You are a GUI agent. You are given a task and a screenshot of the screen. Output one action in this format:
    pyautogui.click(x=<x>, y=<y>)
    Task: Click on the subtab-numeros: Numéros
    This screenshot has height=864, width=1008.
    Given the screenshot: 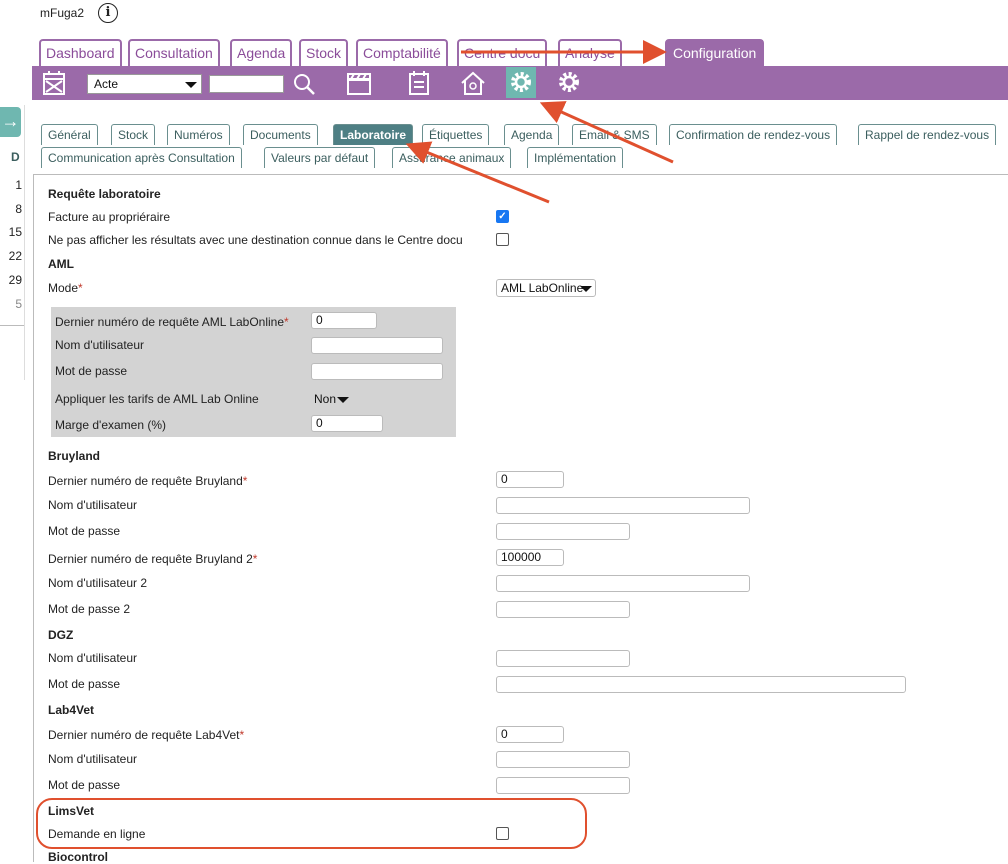 What is the action you would take?
    pyautogui.click(x=198, y=134)
    